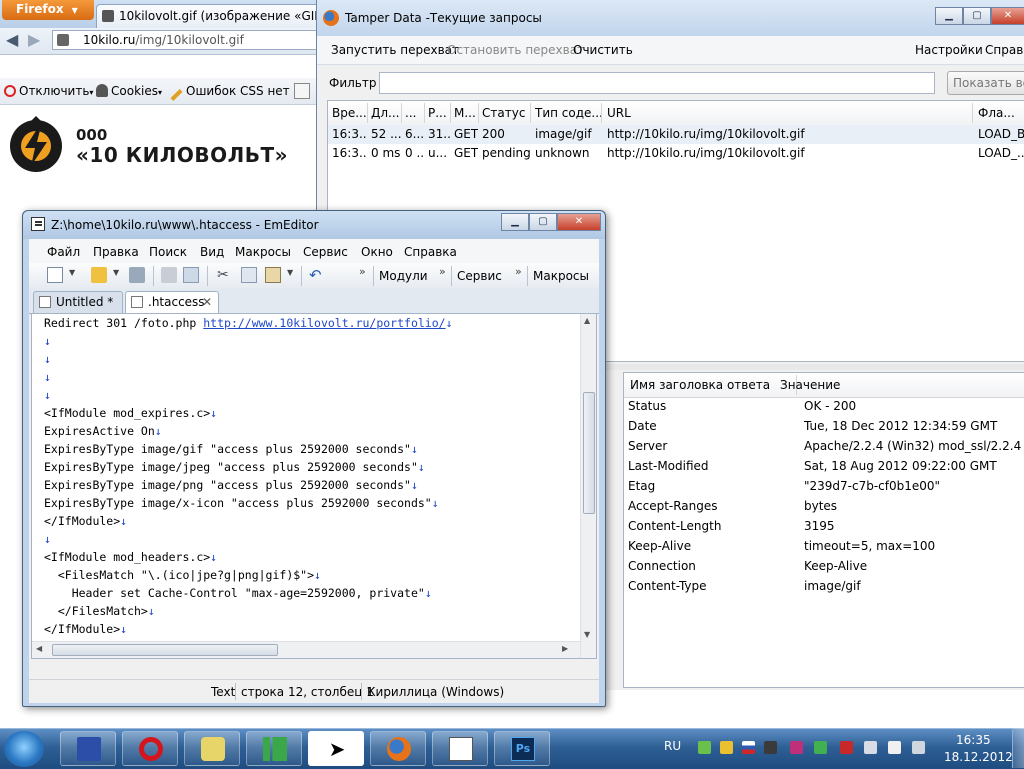  I want to click on print-preview-icon, so click(191, 275).